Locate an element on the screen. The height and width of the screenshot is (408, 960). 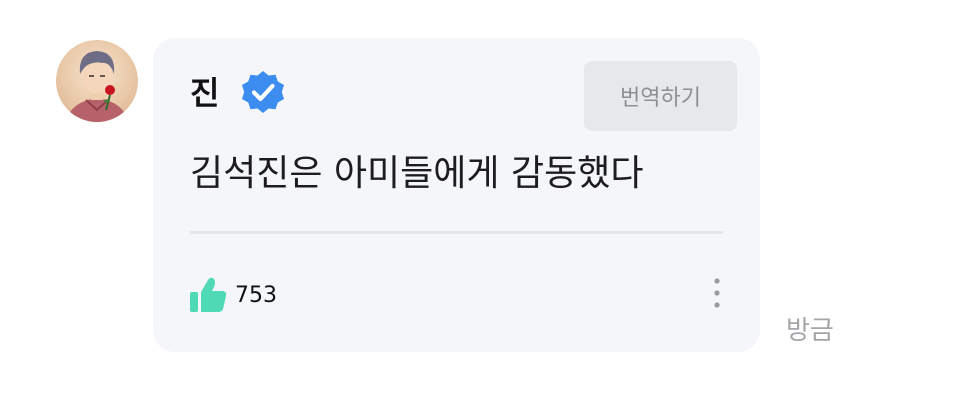
timestamp: 방금 is located at coordinates (810, 331).